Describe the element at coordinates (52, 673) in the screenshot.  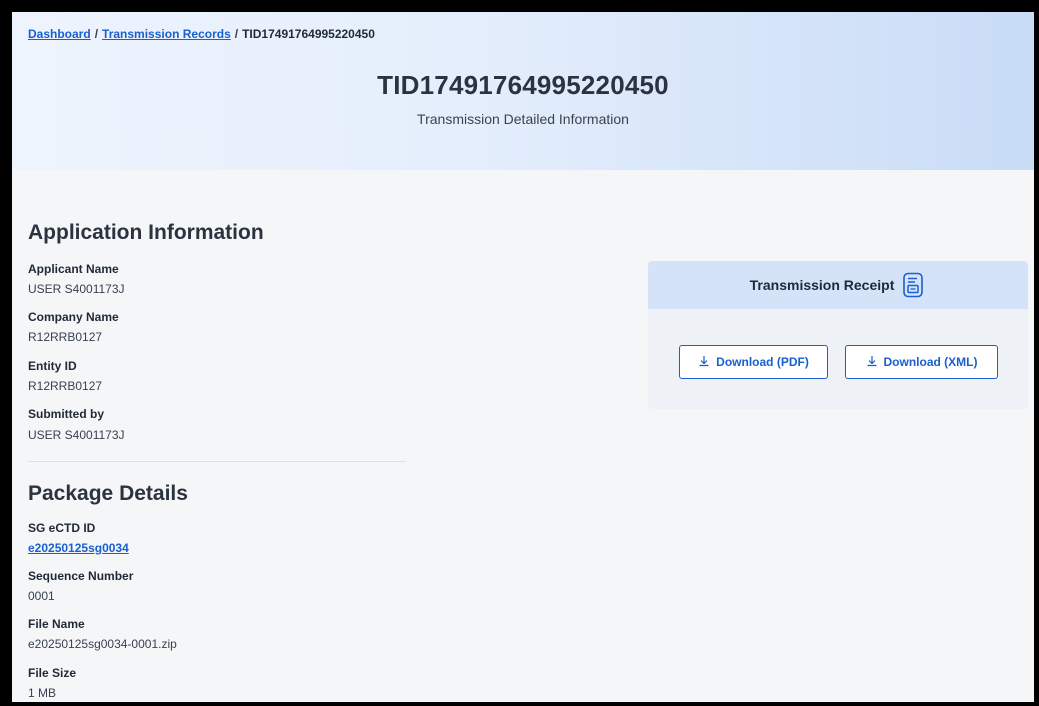
I see `file-size-label: File Size` at that location.